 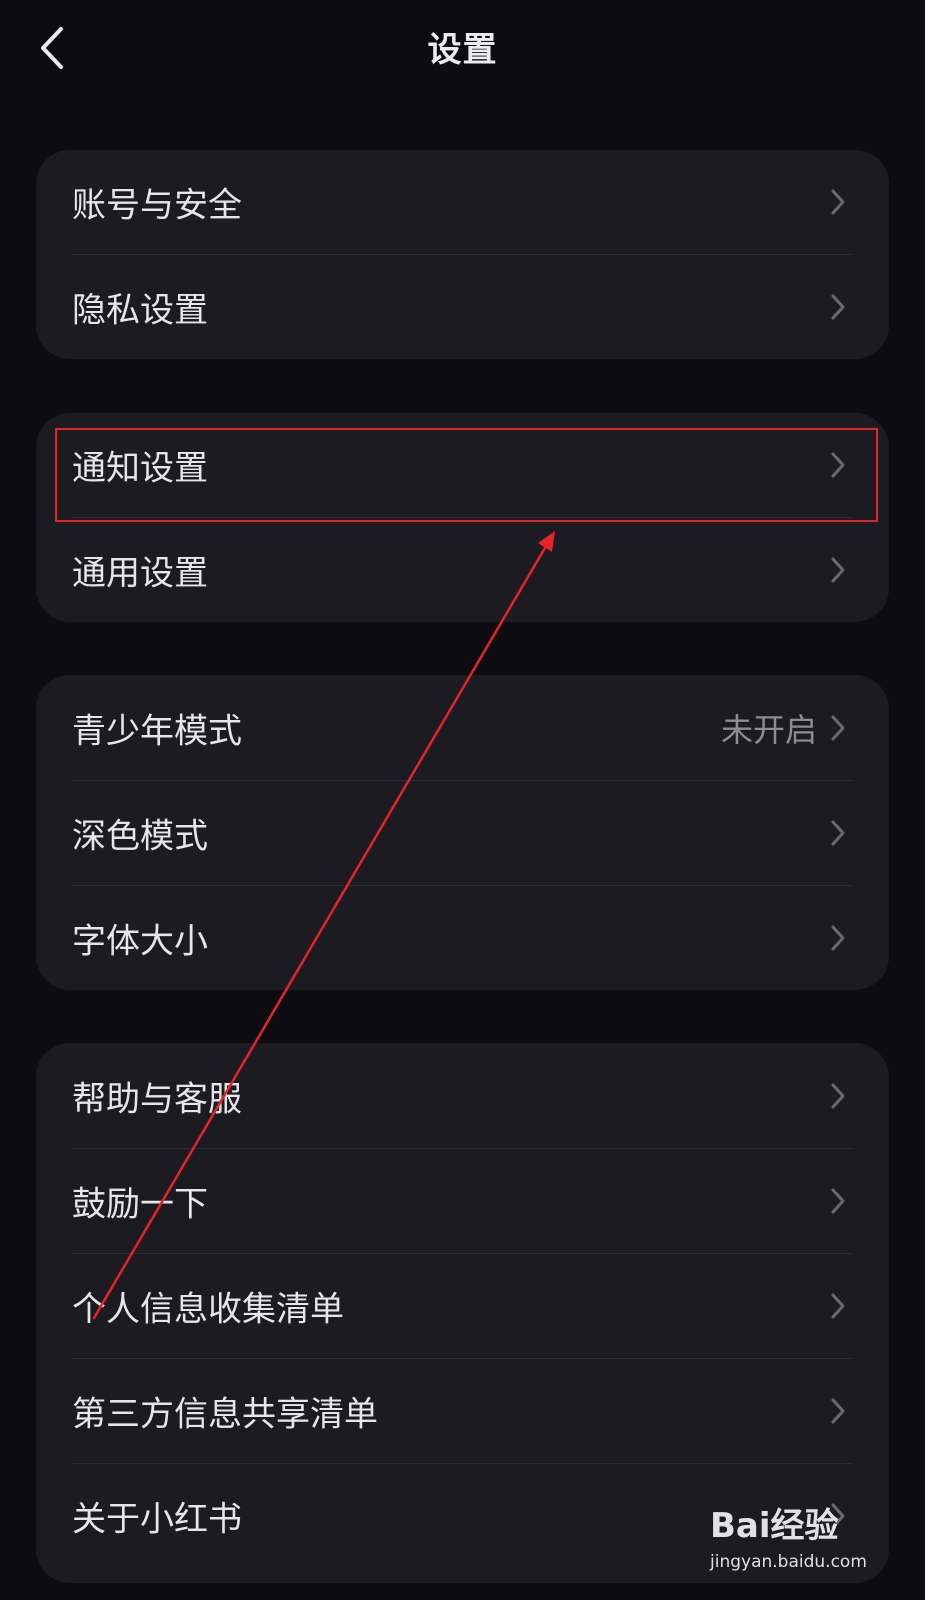 I want to click on page-title: 设置, so click(x=462, y=50).